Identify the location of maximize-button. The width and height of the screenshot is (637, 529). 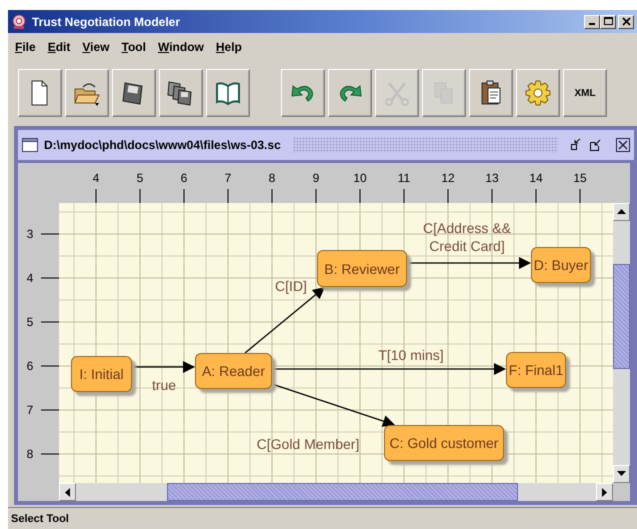
(608, 21).